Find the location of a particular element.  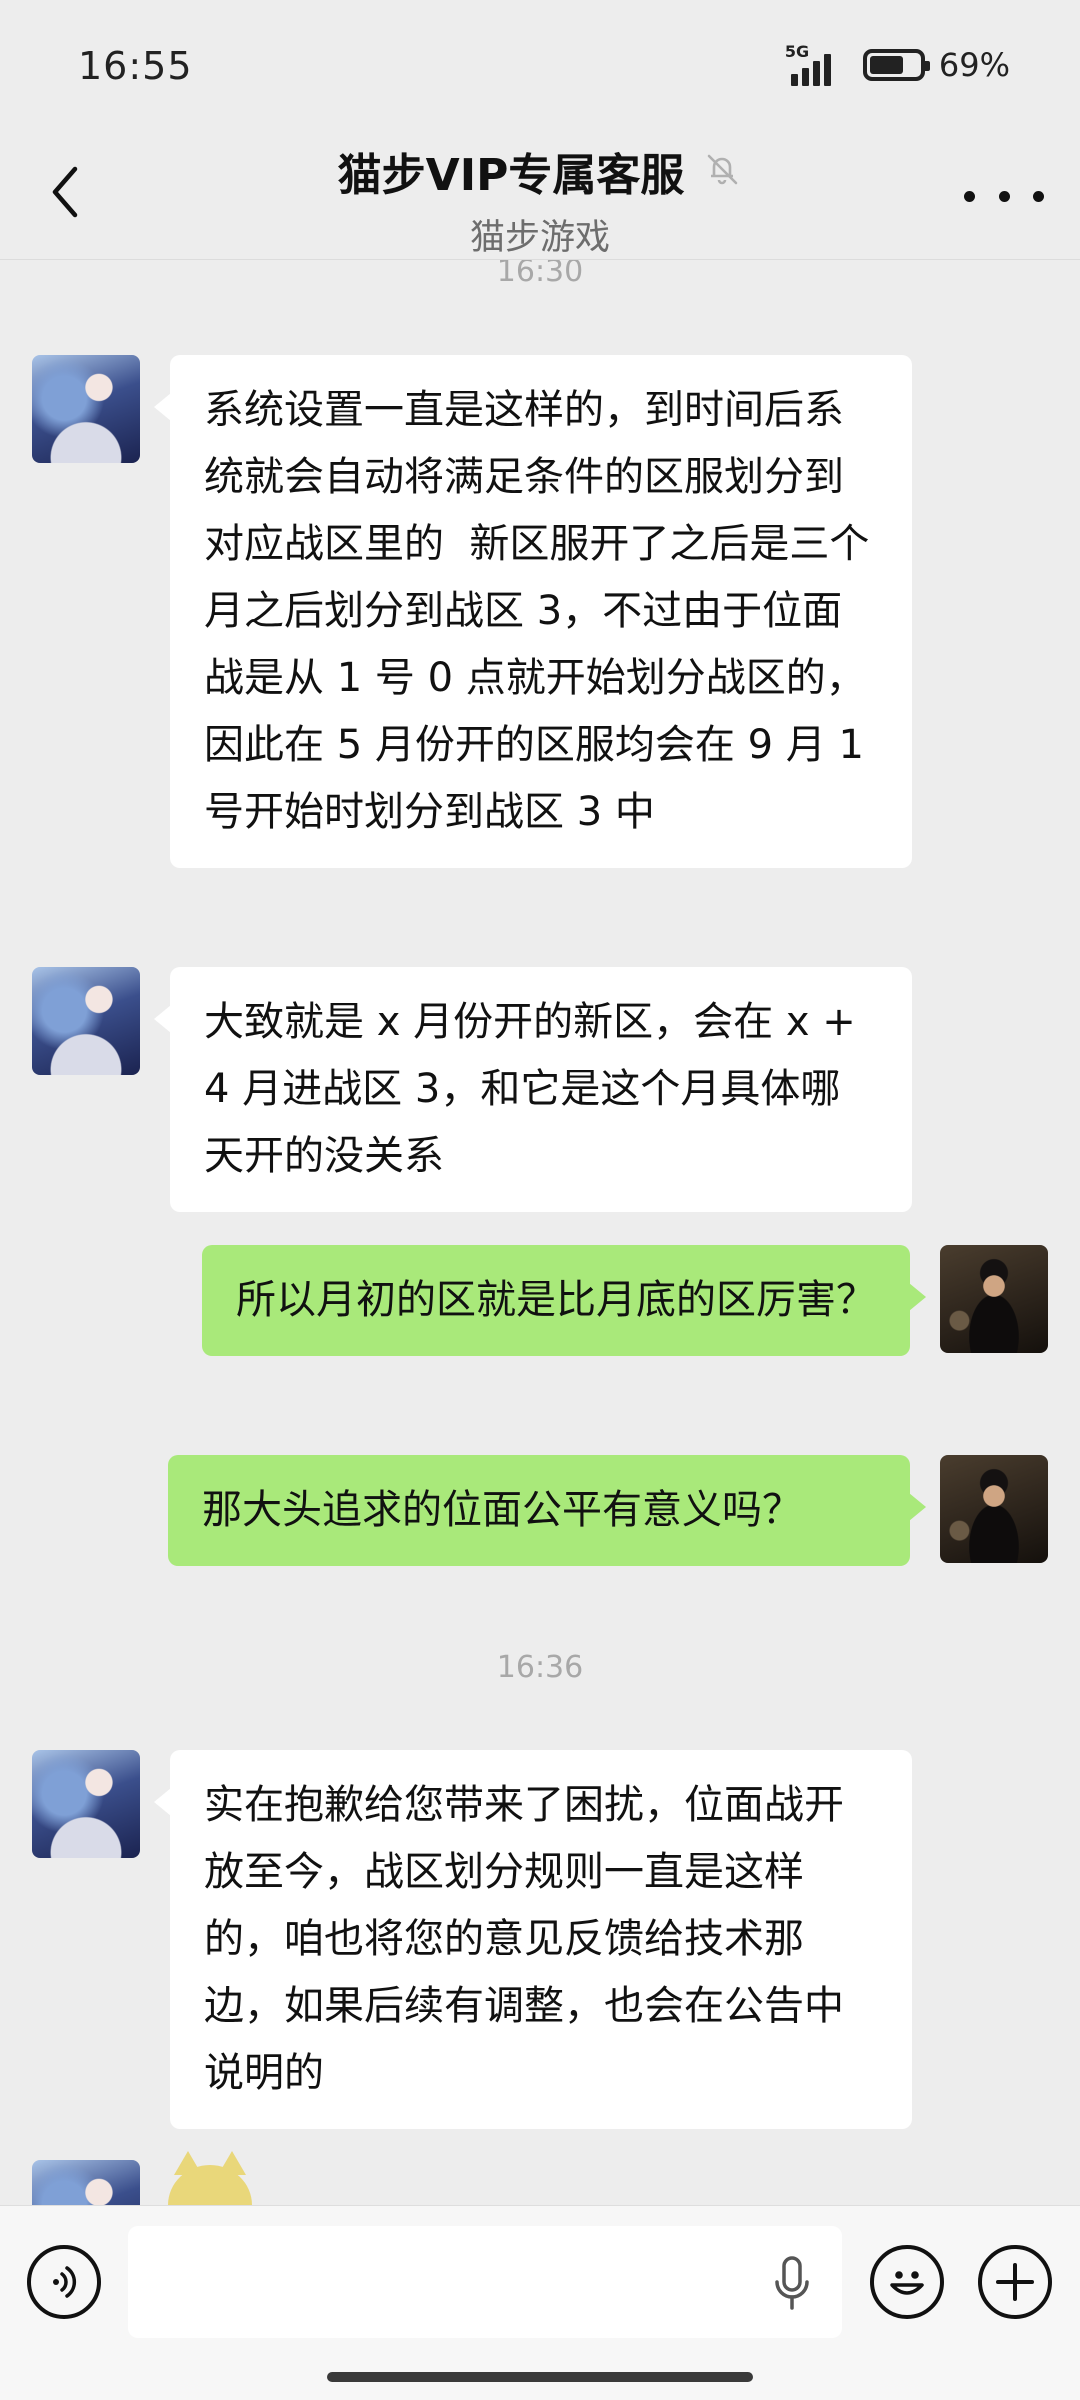

emoji-button is located at coordinates (907, 2282).